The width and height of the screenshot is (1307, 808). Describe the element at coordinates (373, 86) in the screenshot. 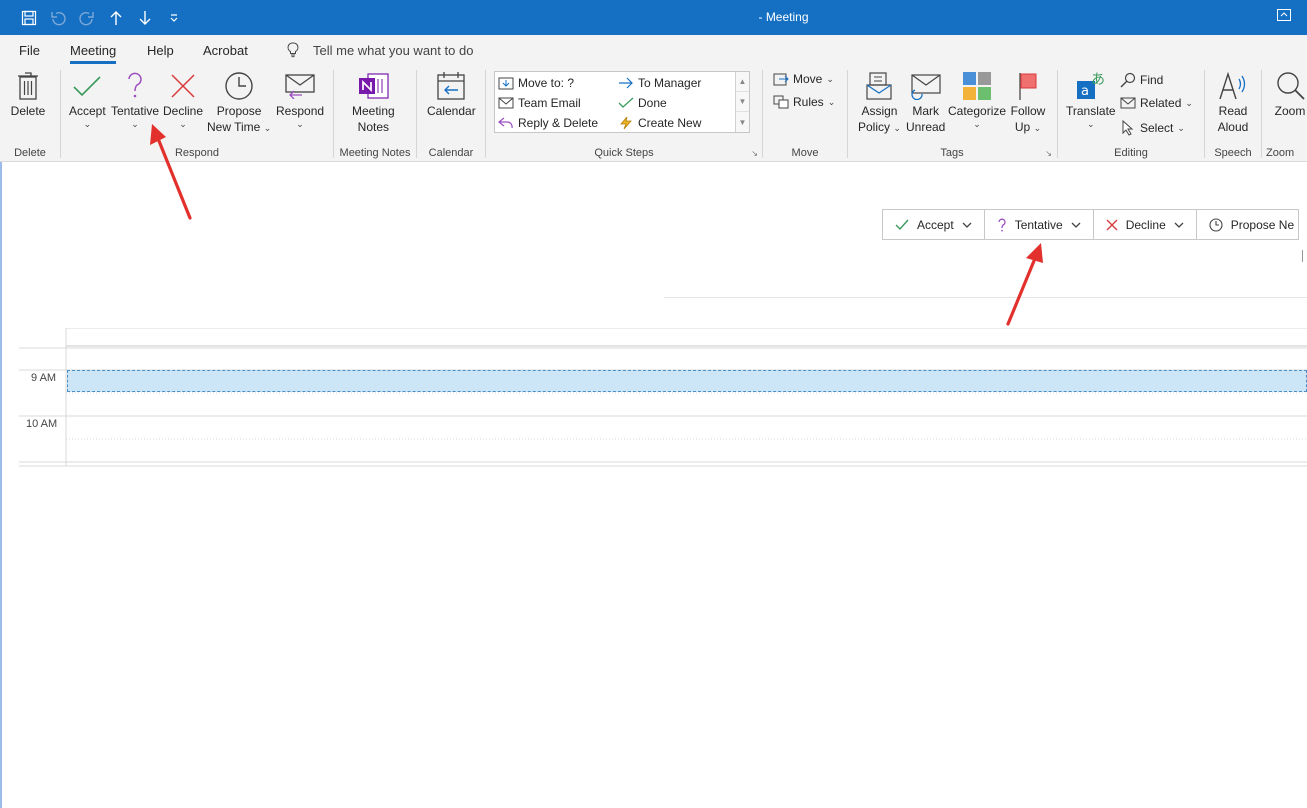

I see `onenote-icon` at that location.